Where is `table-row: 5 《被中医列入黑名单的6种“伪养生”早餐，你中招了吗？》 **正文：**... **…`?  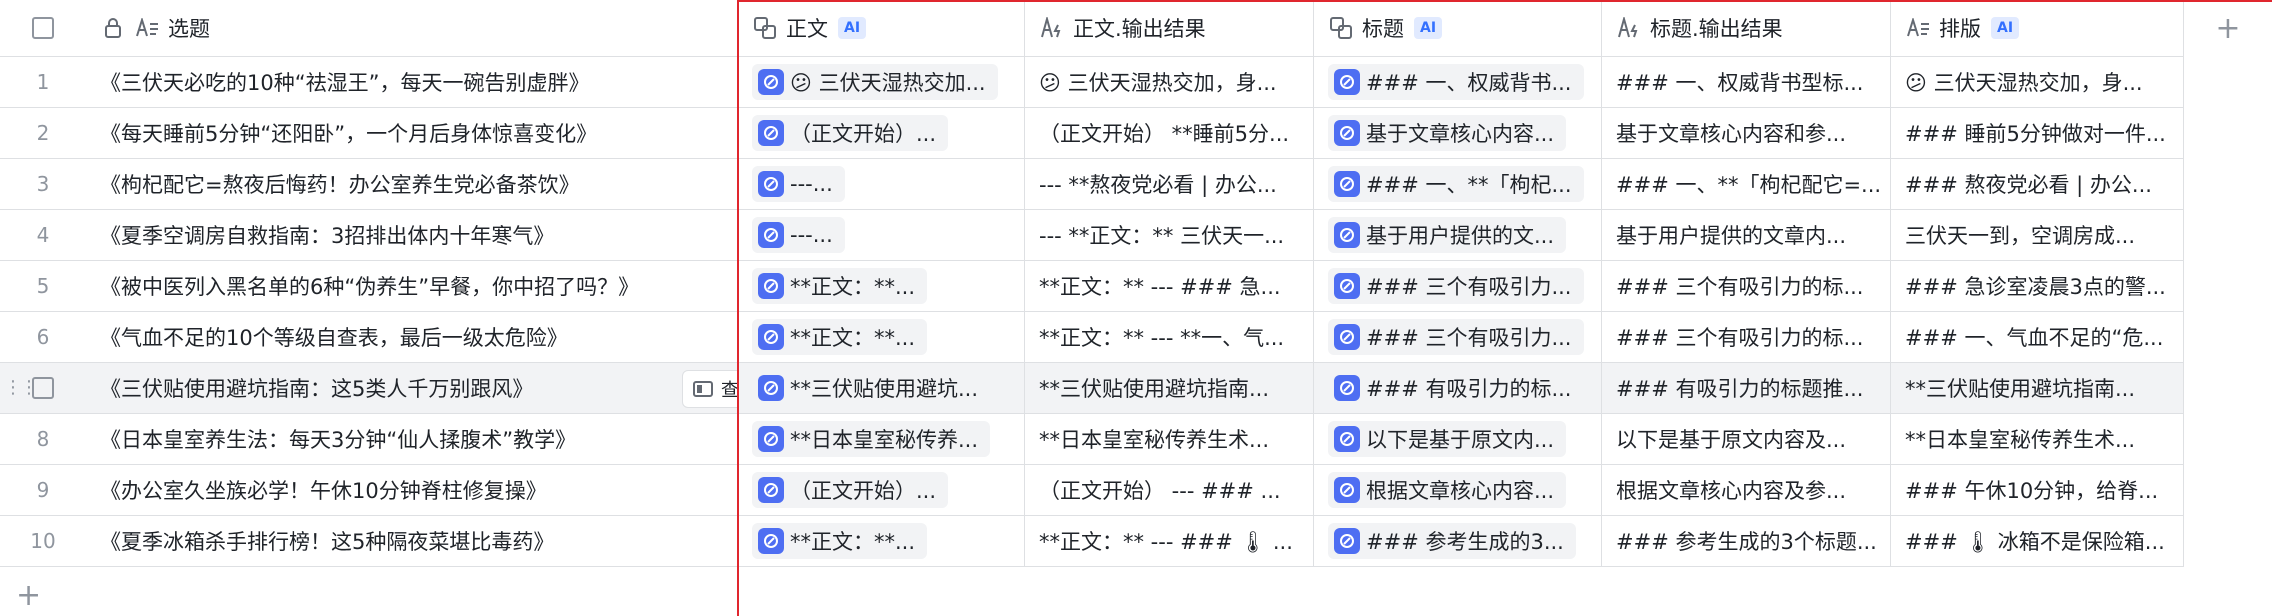
table-row: 5 《被中医列入黑名单的6种“伪养生”早餐，你中招了吗？》 **正文：**... **… is located at coordinates (1092, 286).